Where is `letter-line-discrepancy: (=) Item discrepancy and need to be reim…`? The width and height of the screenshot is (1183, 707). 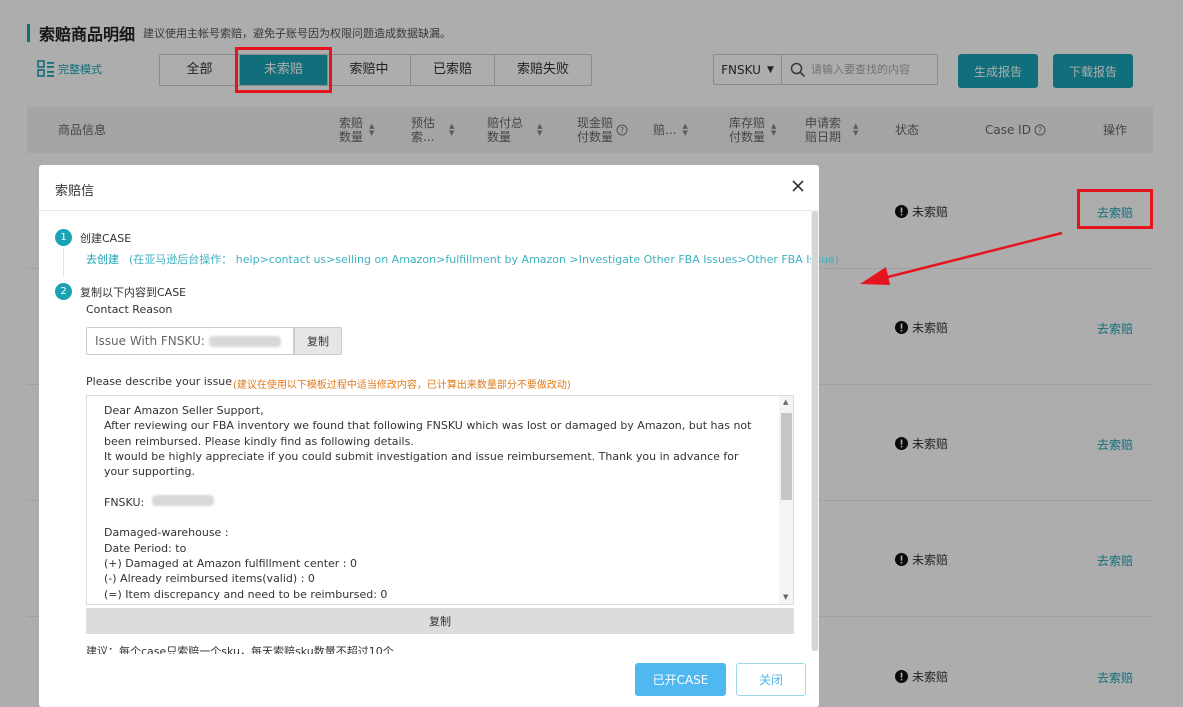
letter-line-discrepancy: (=) Item discrepancy and need to be reim… is located at coordinates (246, 594).